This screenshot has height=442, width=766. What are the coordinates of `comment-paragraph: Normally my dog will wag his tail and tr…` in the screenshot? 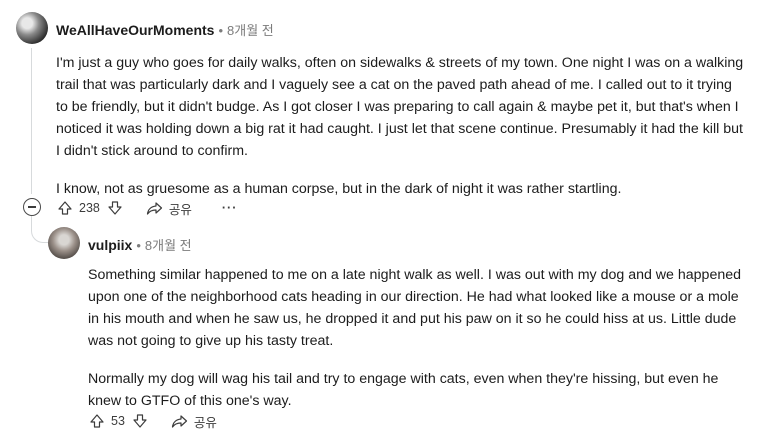 It's located at (403, 390).